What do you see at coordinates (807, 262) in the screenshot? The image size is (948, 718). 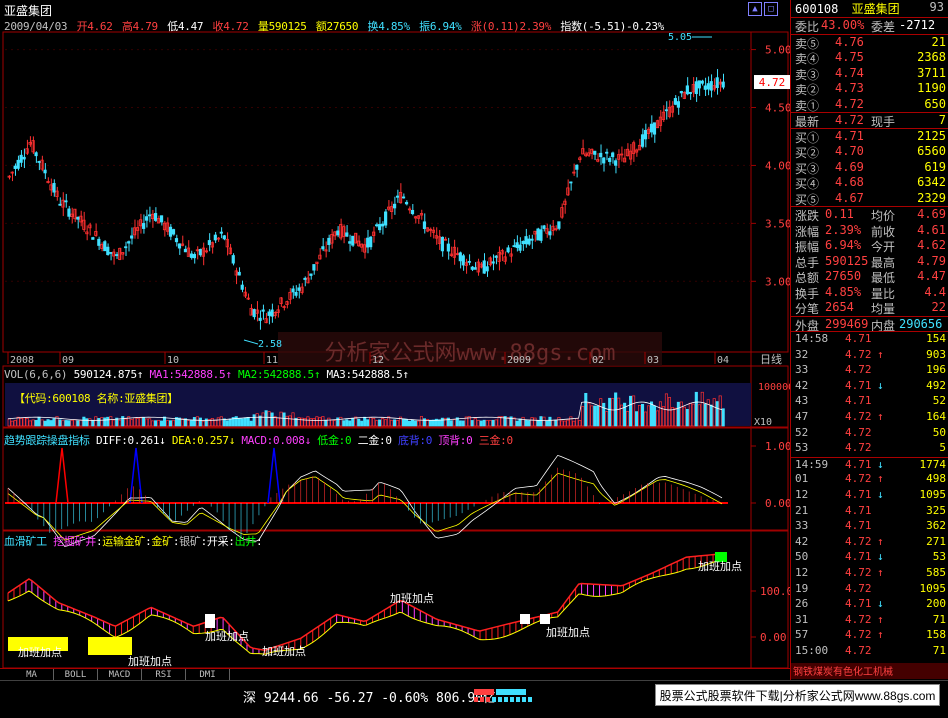 I see `stat-row-cell: 总手` at bounding box center [807, 262].